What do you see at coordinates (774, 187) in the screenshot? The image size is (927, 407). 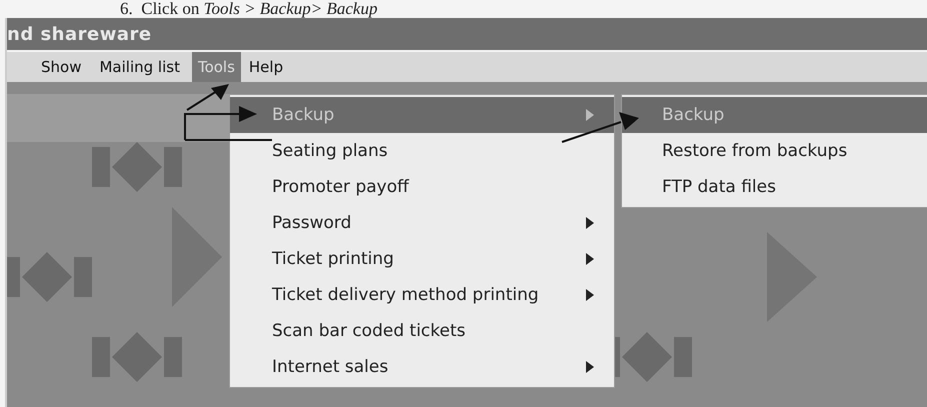 I see `menu-item: FTP data files` at bounding box center [774, 187].